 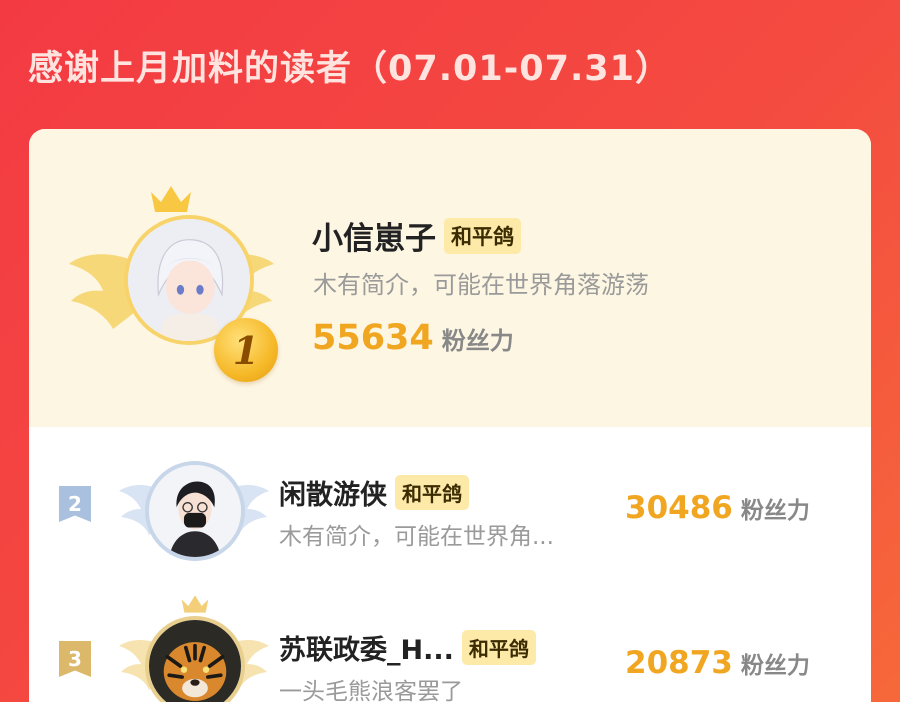 I want to click on first-place-avatar-group: 1, so click(x=173, y=284).